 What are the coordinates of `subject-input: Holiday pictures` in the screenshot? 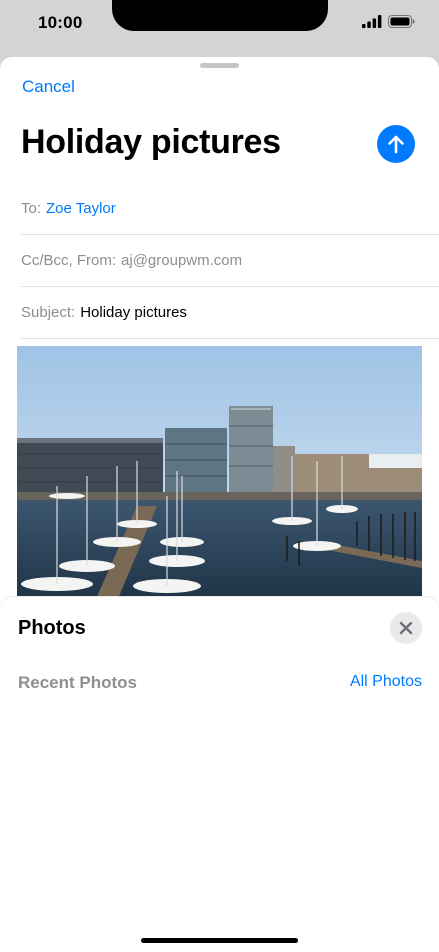 It's located at (133, 312).